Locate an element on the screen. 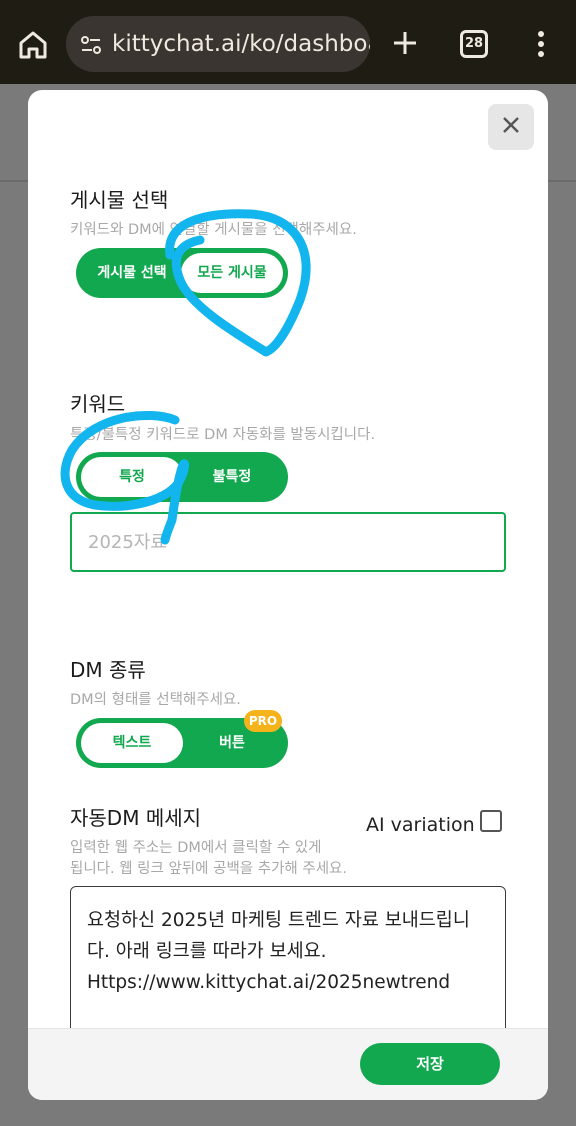 The height and width of the screenshot is (1126, 576). option-specific: 특정 is located at coordinates (132, 477).